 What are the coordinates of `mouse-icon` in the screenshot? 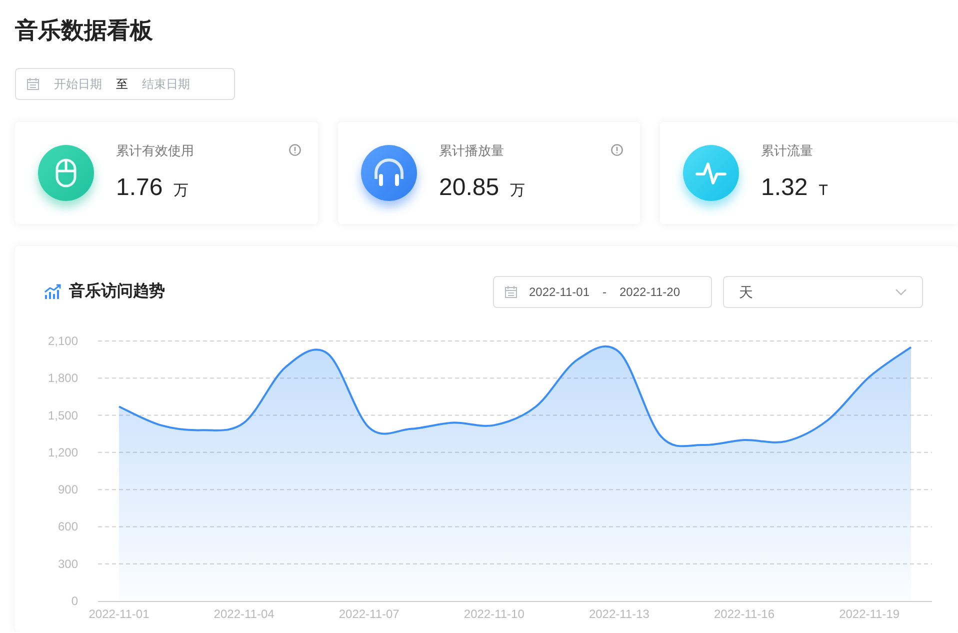 It's located at (66, 173).